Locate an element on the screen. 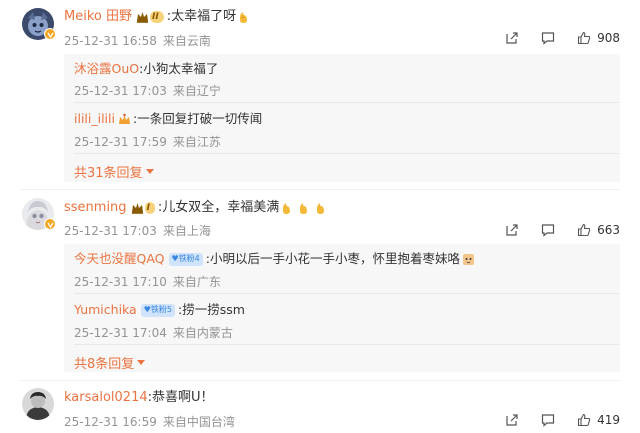 The width and height of the screenshot is (640, 433). comment-actions: 663 is located at coordinates (562, 230).